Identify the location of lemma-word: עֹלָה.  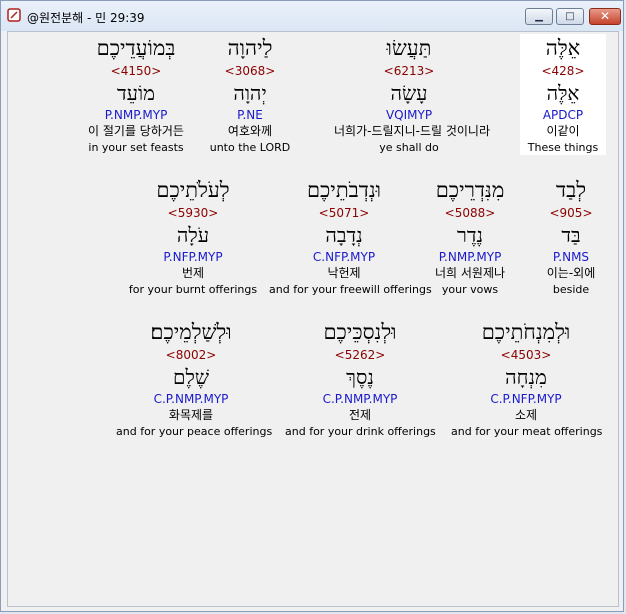
(193, 235).